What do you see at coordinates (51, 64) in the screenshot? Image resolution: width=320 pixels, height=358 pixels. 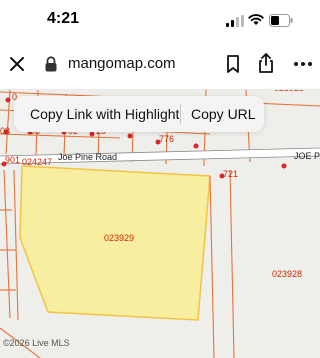 I see `lock-icon` at bounding box center [51, 64].